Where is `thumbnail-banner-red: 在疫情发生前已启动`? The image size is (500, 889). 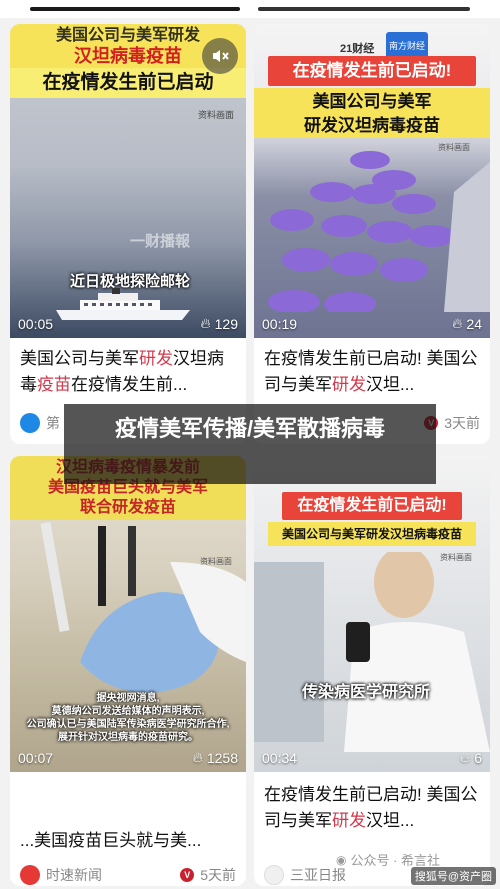 thumbnail-banner-red: 在疫情发生前已启动 is located at coordinates (128, 83).